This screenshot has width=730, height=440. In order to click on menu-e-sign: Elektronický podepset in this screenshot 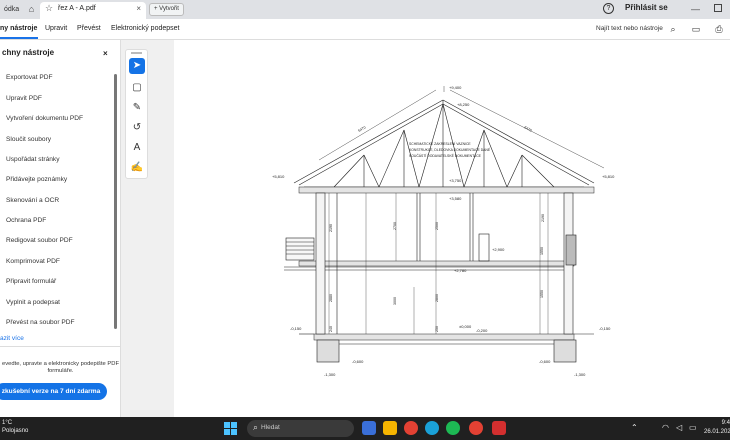, I will do `click(145, 28)`.